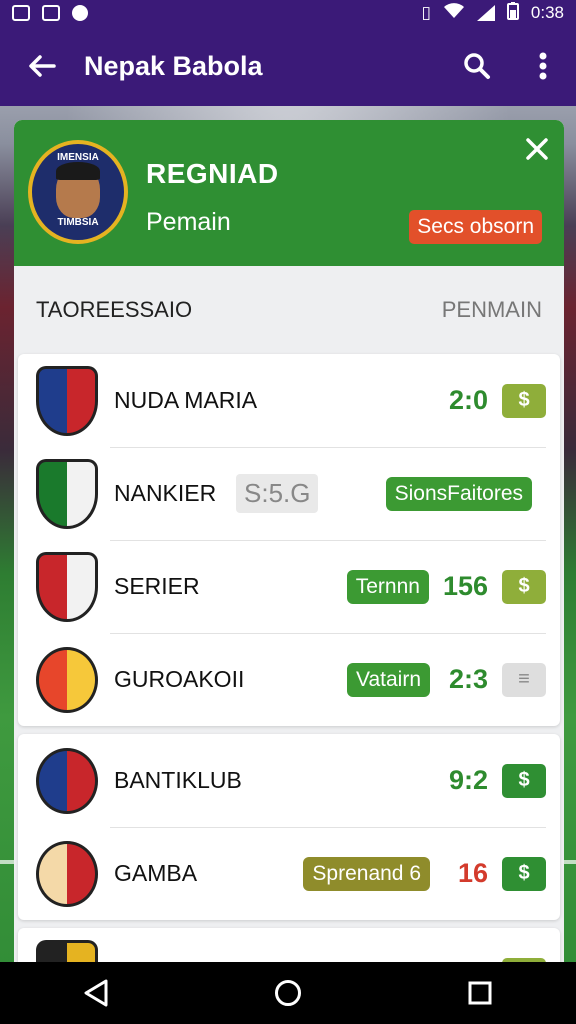 Image resolution: width=576 pixels, height=1024 pixels. I want to click on image-notification-icon, so click(21, 13).